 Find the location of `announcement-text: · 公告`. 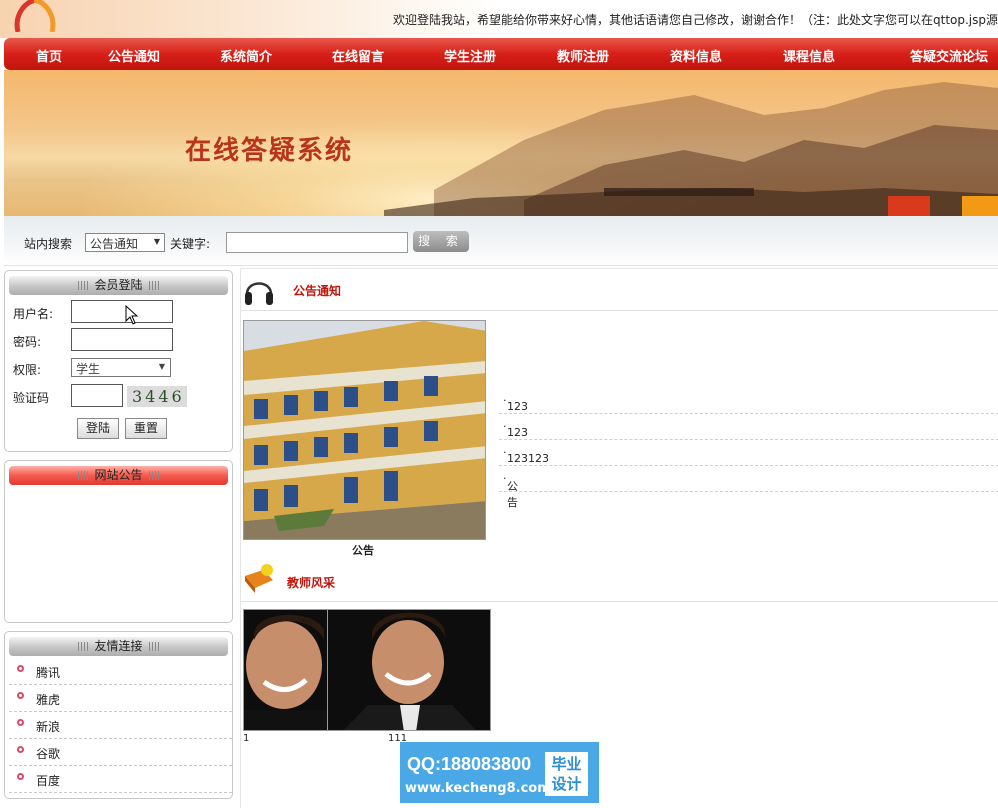

announcement-text: · 公告 is located at coordinates (510, 490).